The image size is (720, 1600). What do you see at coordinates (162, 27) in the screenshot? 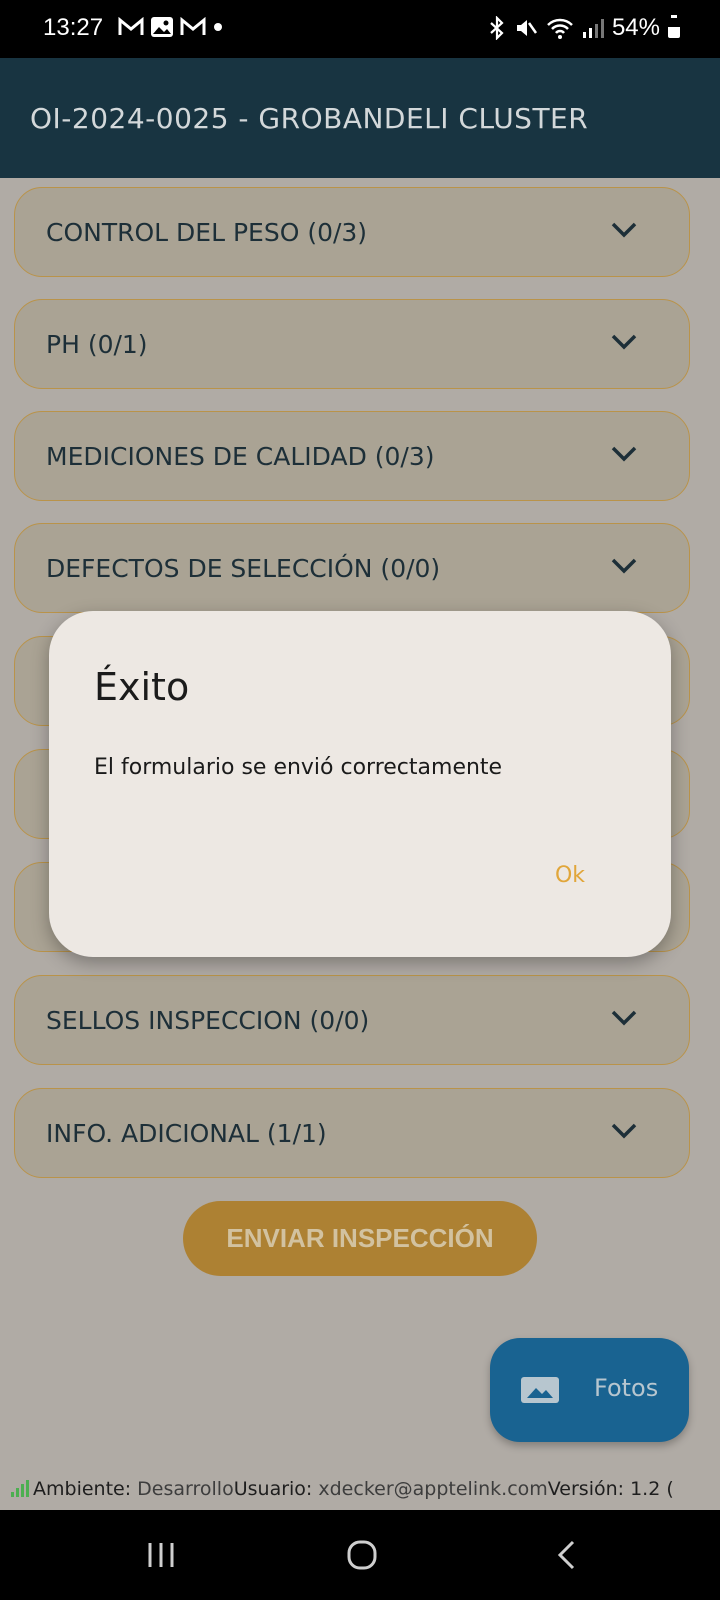
I see `gallery-icon` at bounding box center [162, 27].